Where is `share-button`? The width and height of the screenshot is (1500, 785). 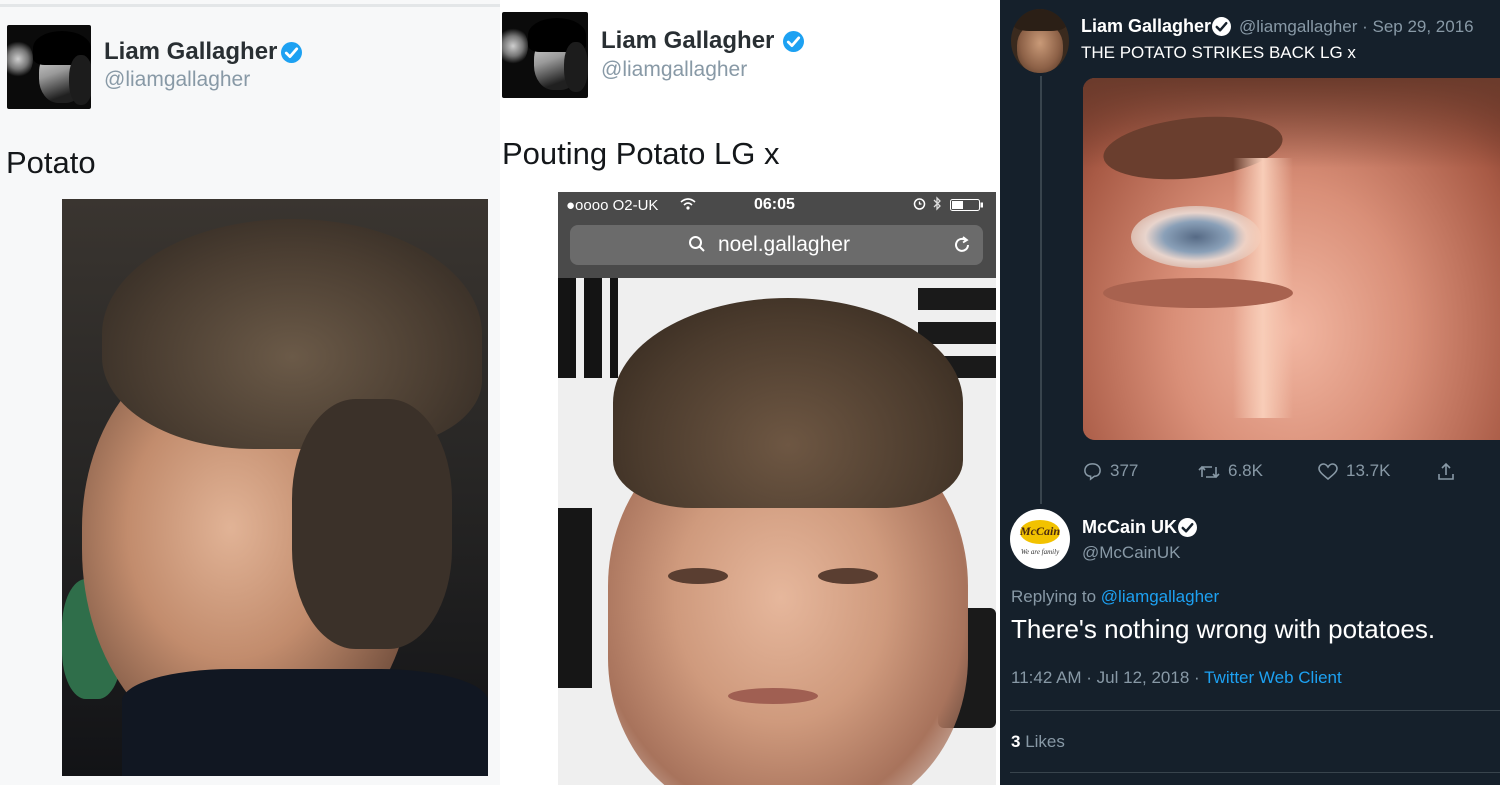 share-button is located at coordinates (1450, 471).